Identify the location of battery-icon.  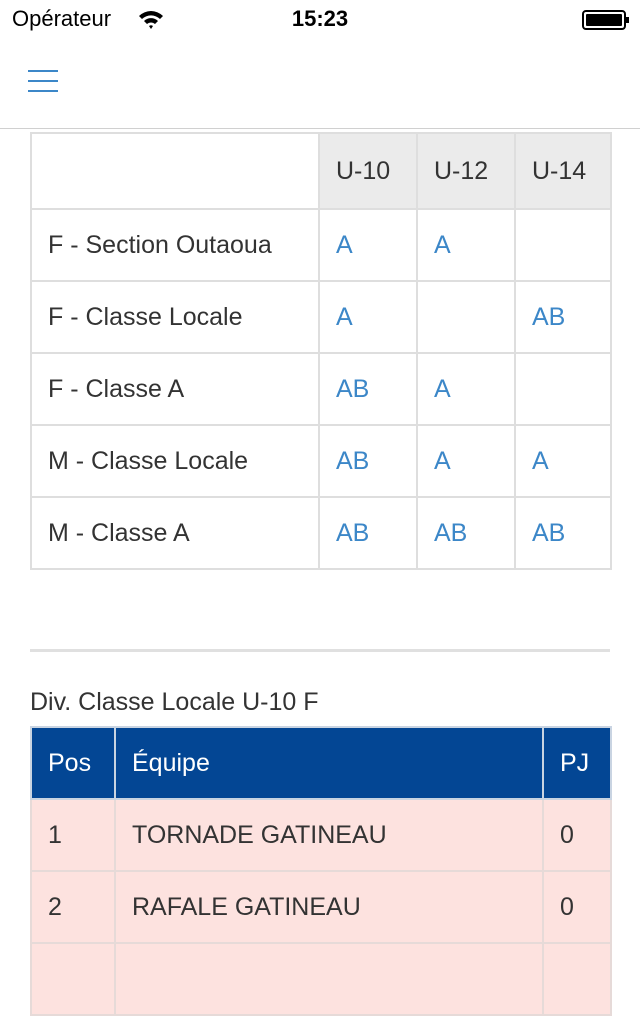
(605, 20).